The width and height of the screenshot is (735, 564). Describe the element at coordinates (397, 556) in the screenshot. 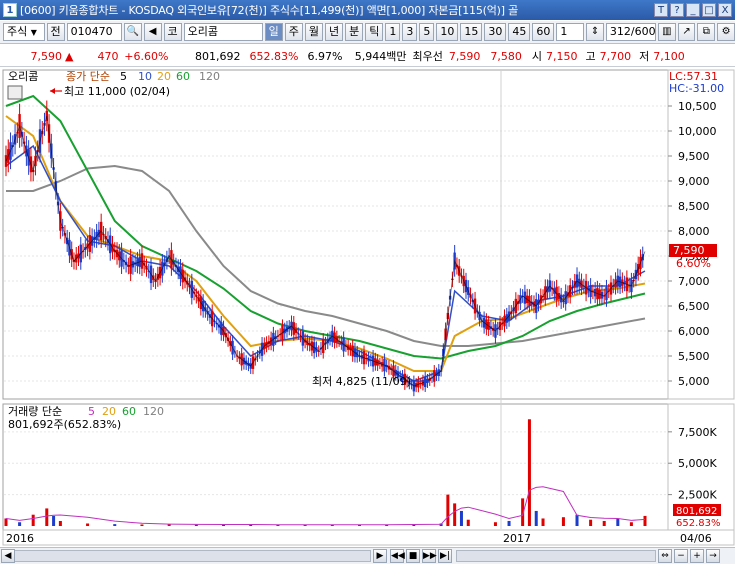

I see `play-back-icon: ◀◀` at that location.